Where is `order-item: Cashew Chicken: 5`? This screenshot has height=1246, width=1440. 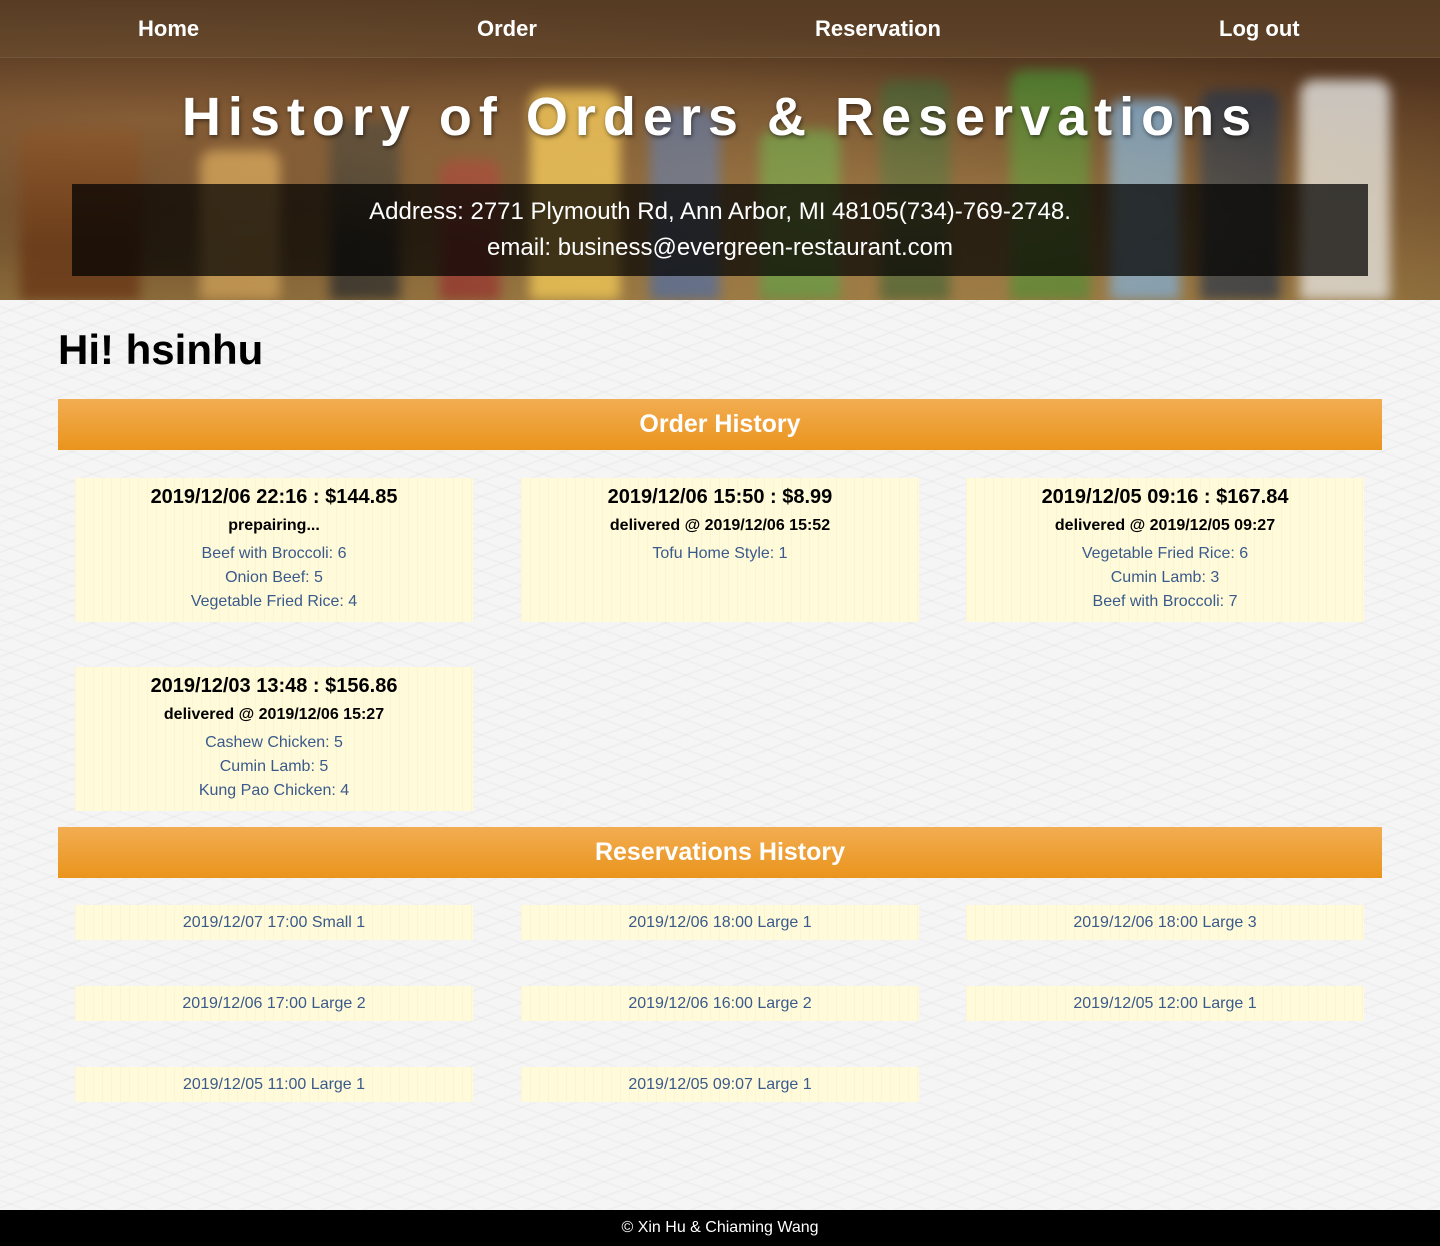 order-item: Cashew Chicken: 5 is located at coordinates (274, 742).